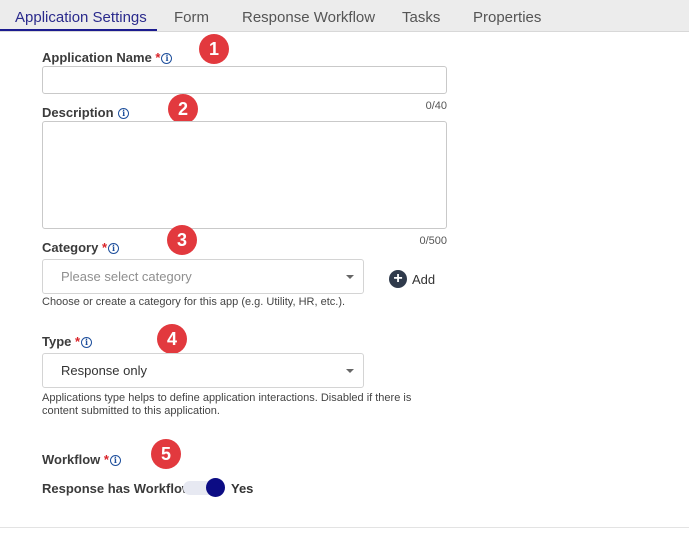 This screenshot has width=689, height=555. Describe the element at coordinates (244, 175) in the screenshot. I see `description-textarea` at that location.